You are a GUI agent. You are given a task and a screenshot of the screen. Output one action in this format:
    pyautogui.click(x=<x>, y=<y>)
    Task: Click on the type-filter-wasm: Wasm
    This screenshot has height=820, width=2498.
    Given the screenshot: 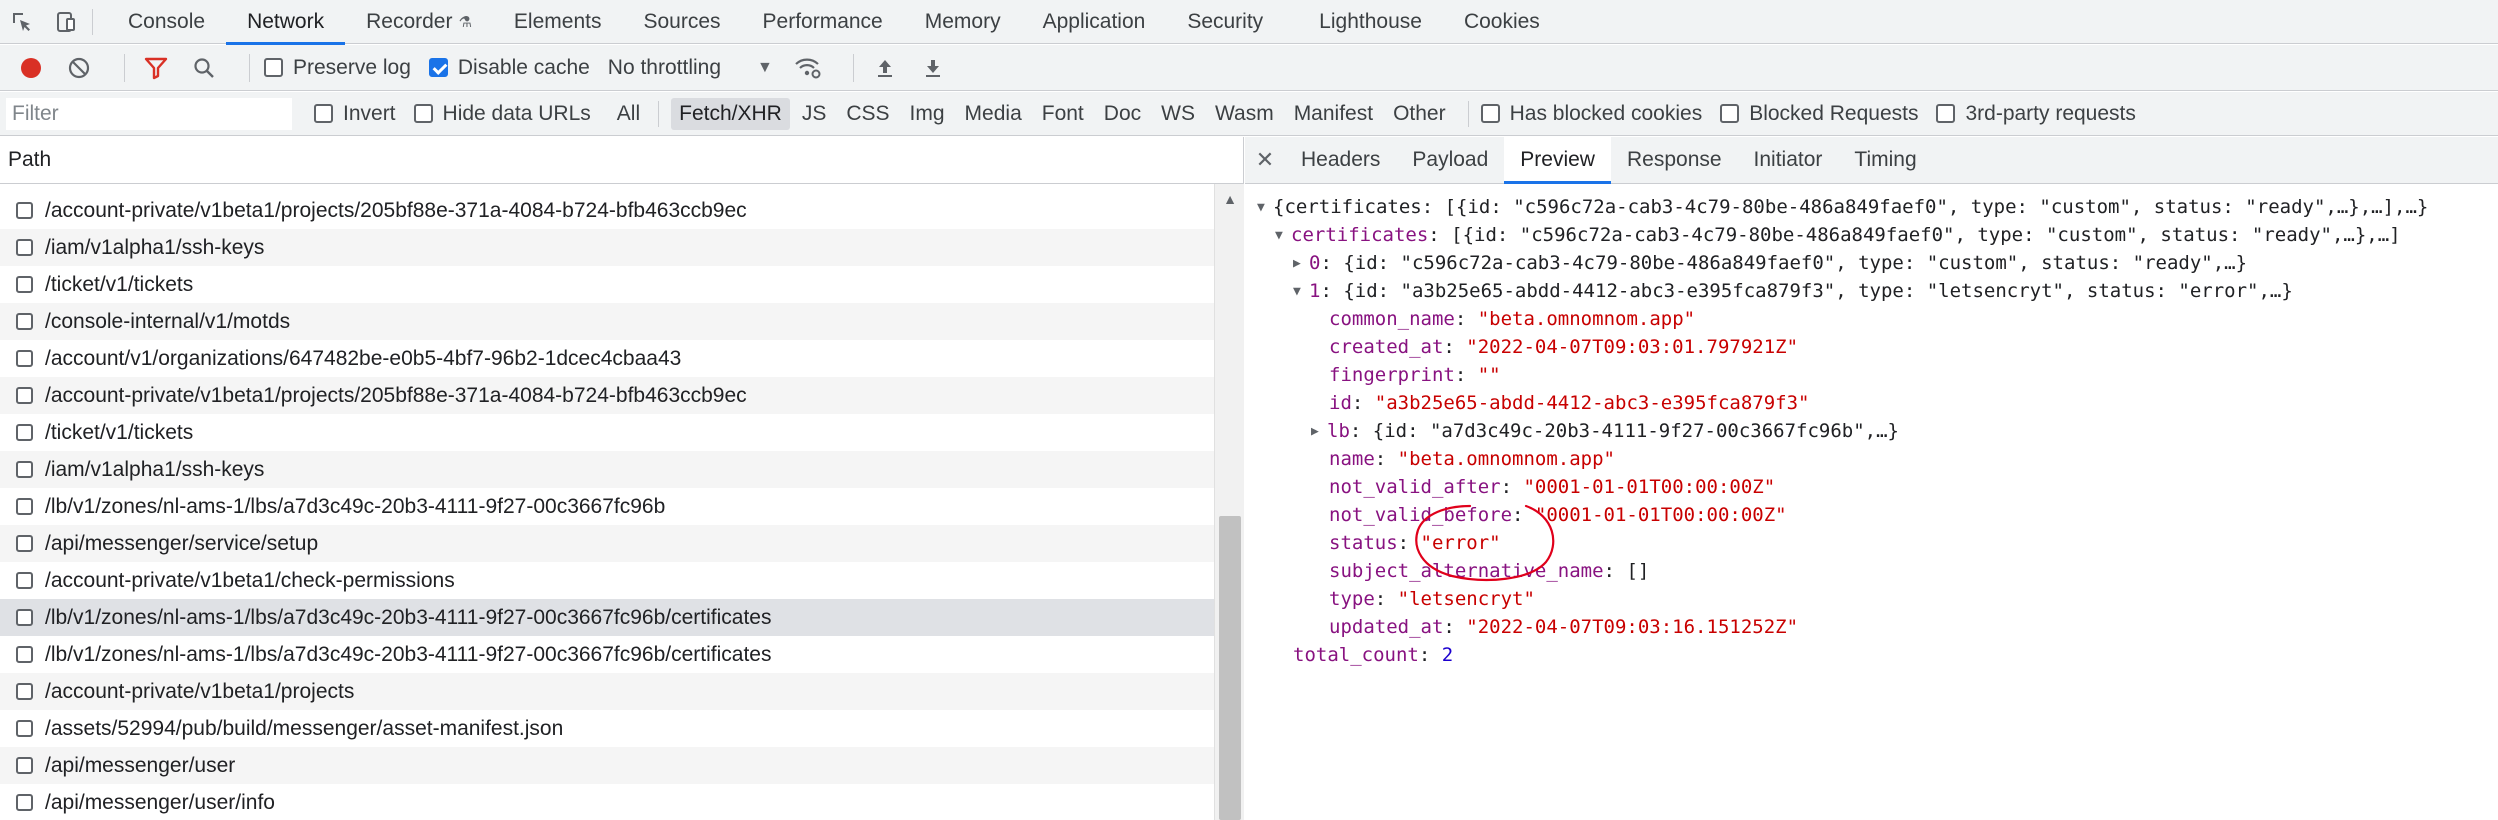 What is the action you would take?
    pyautogui.click(x=1244, y=114)
    